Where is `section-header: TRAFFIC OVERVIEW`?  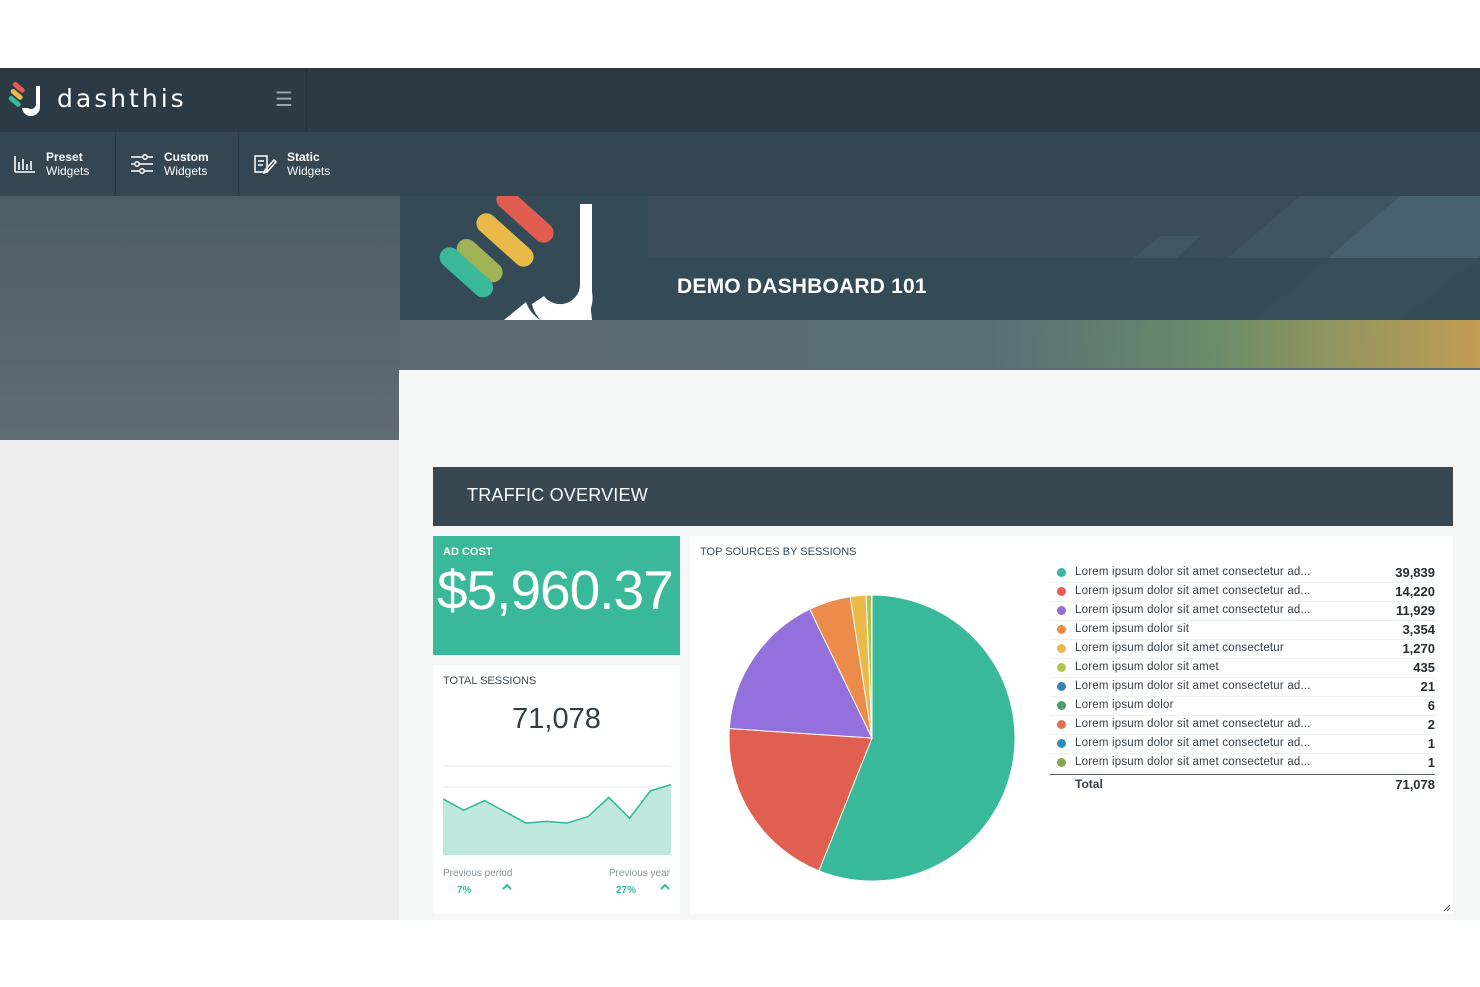 section-header: TRAFFIC OVERVIEW is located at coordinates (943, 496).